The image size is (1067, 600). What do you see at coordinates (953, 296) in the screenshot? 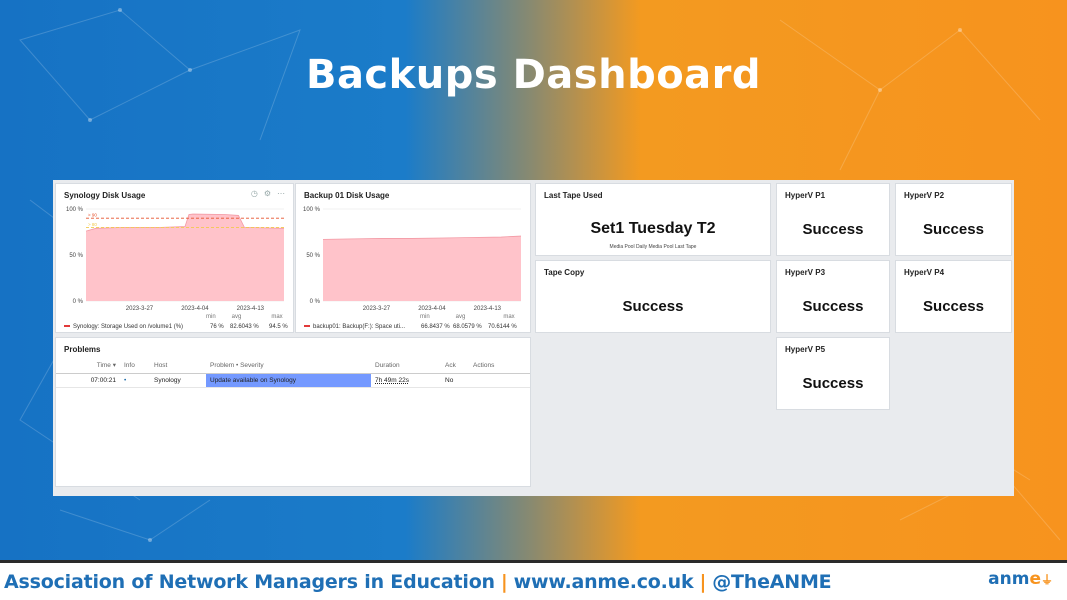
I see `panel-hyperv-p4: HyperV P4 Success` at bounding box center [953, 296].